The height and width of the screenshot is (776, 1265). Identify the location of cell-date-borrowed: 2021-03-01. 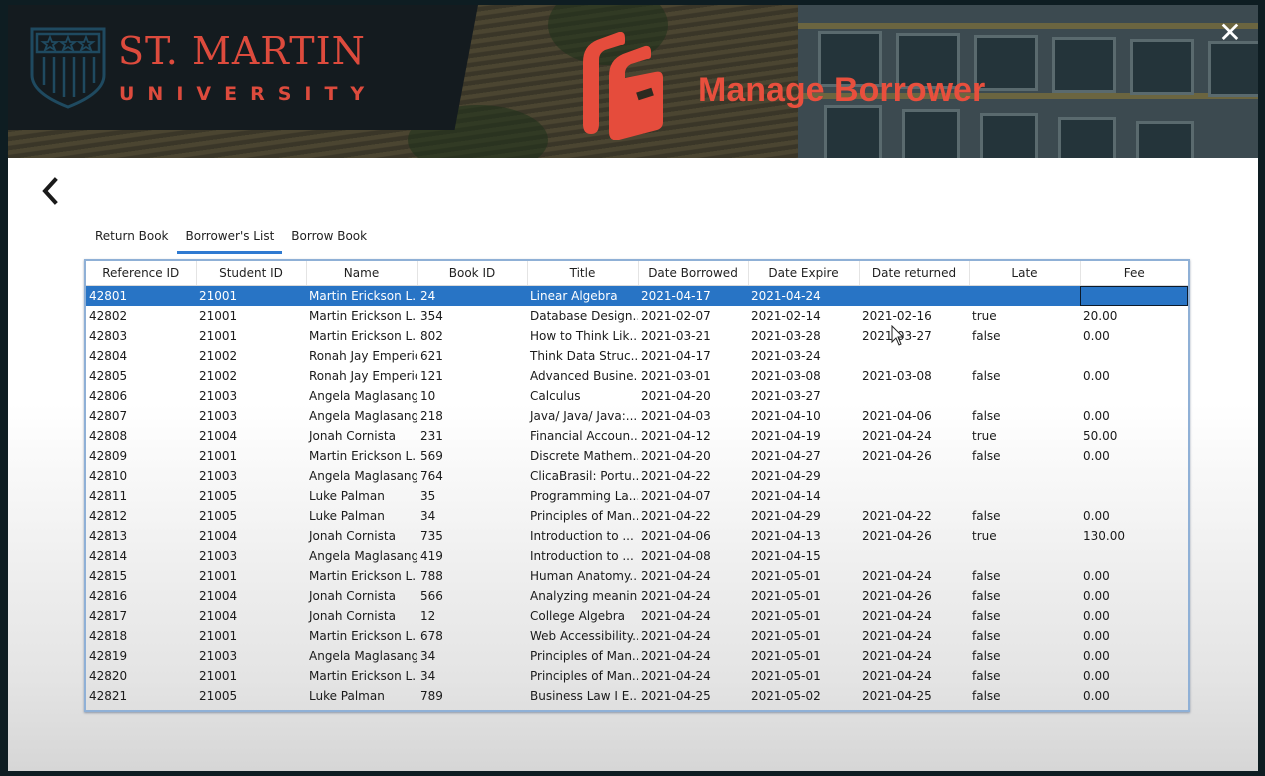
(693, 376).